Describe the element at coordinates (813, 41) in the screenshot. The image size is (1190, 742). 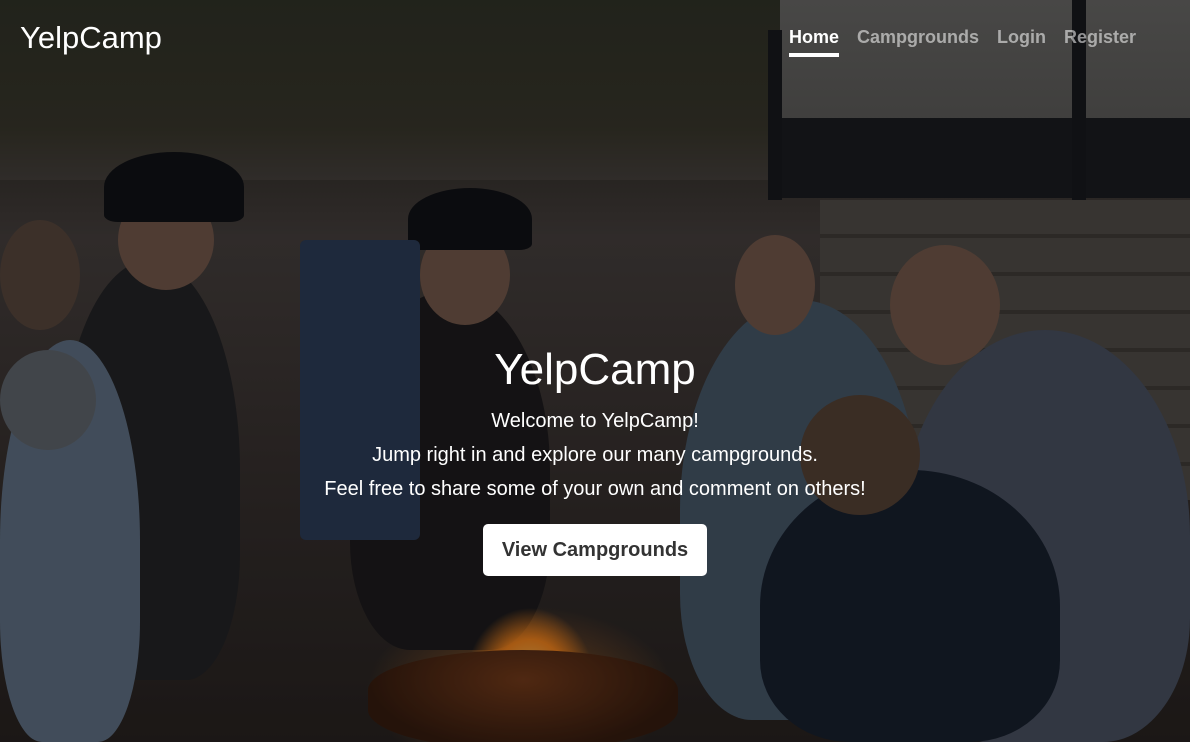
I see `nav-link-home: Home` at that location.